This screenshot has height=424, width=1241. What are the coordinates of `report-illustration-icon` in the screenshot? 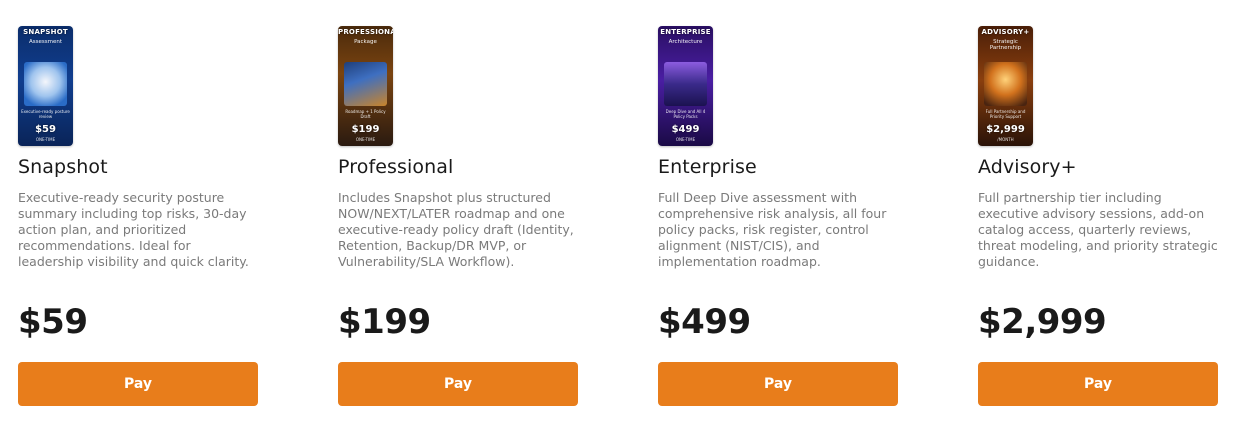 It's located at (45, 84).